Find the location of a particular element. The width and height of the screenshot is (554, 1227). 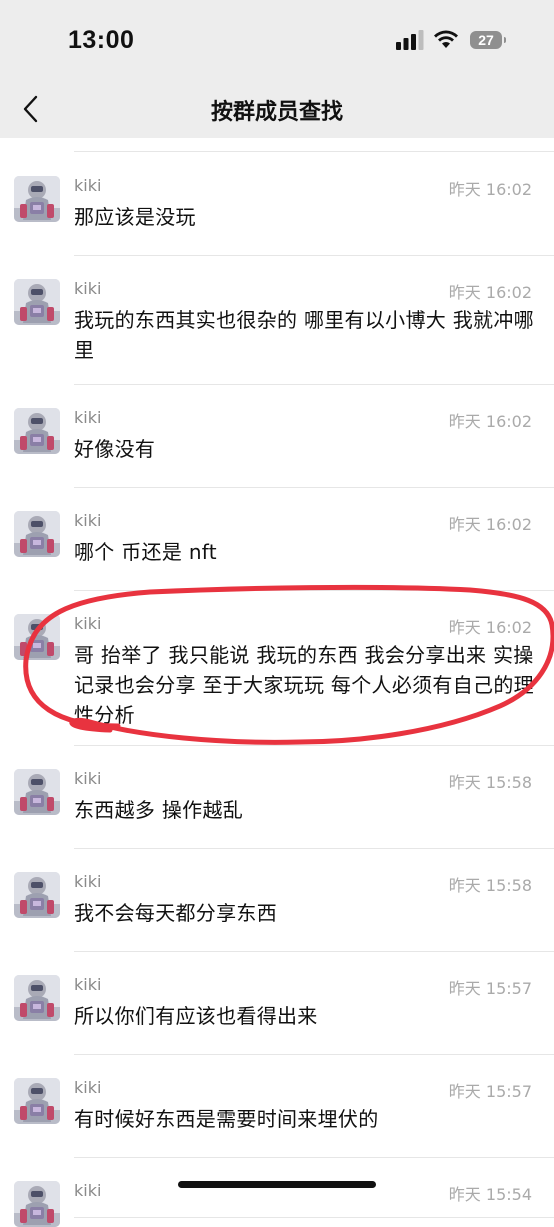

message-time: 昨天 15:54 is located at coordinates (490, 1194).